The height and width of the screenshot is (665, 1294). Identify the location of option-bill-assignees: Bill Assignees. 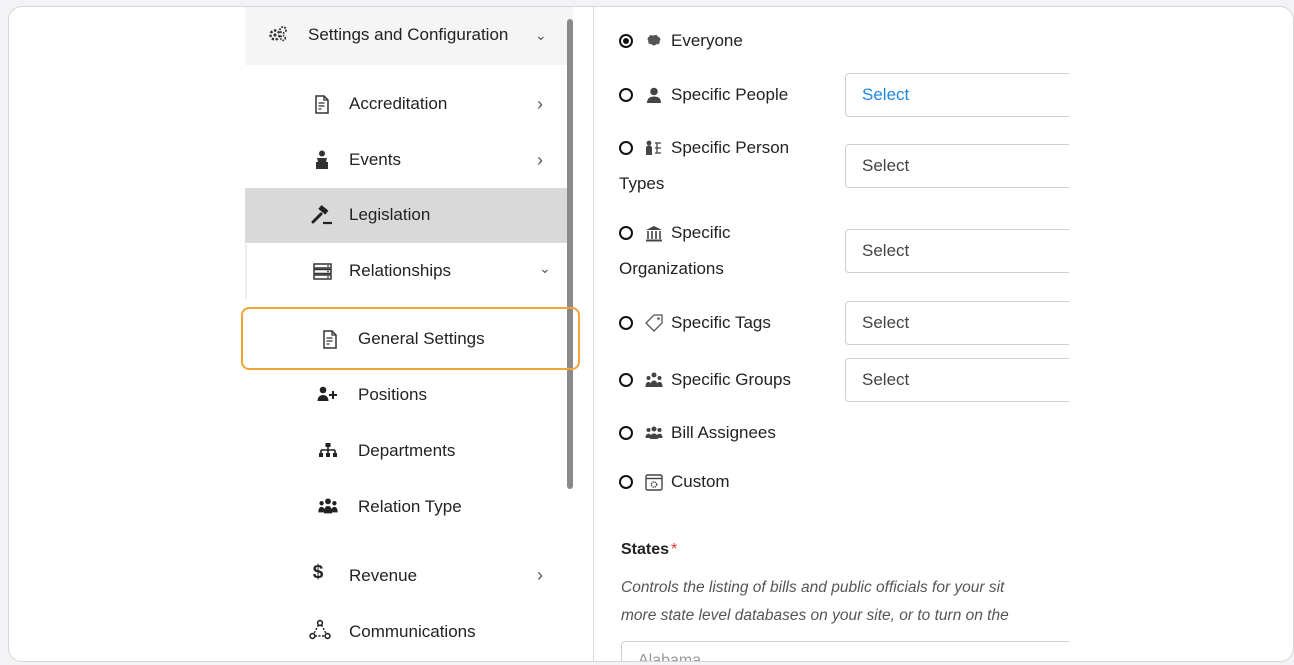
(697, 433).